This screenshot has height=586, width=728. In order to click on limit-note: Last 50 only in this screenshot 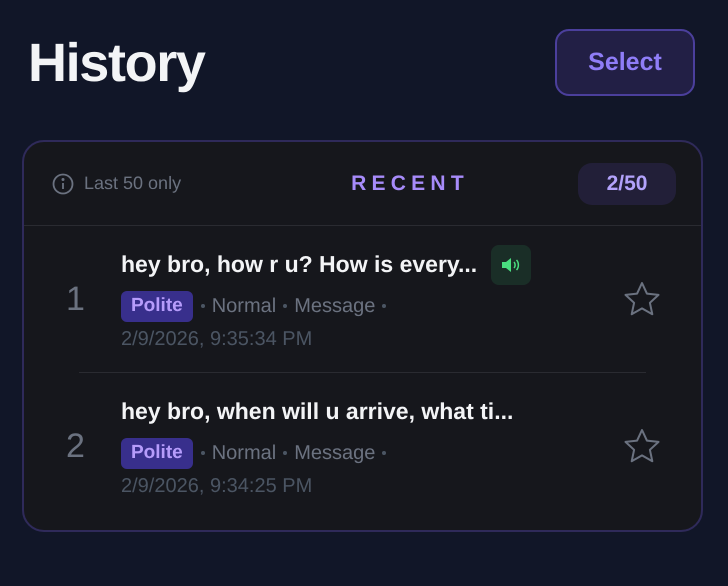, I will do `click(133, 183)`.